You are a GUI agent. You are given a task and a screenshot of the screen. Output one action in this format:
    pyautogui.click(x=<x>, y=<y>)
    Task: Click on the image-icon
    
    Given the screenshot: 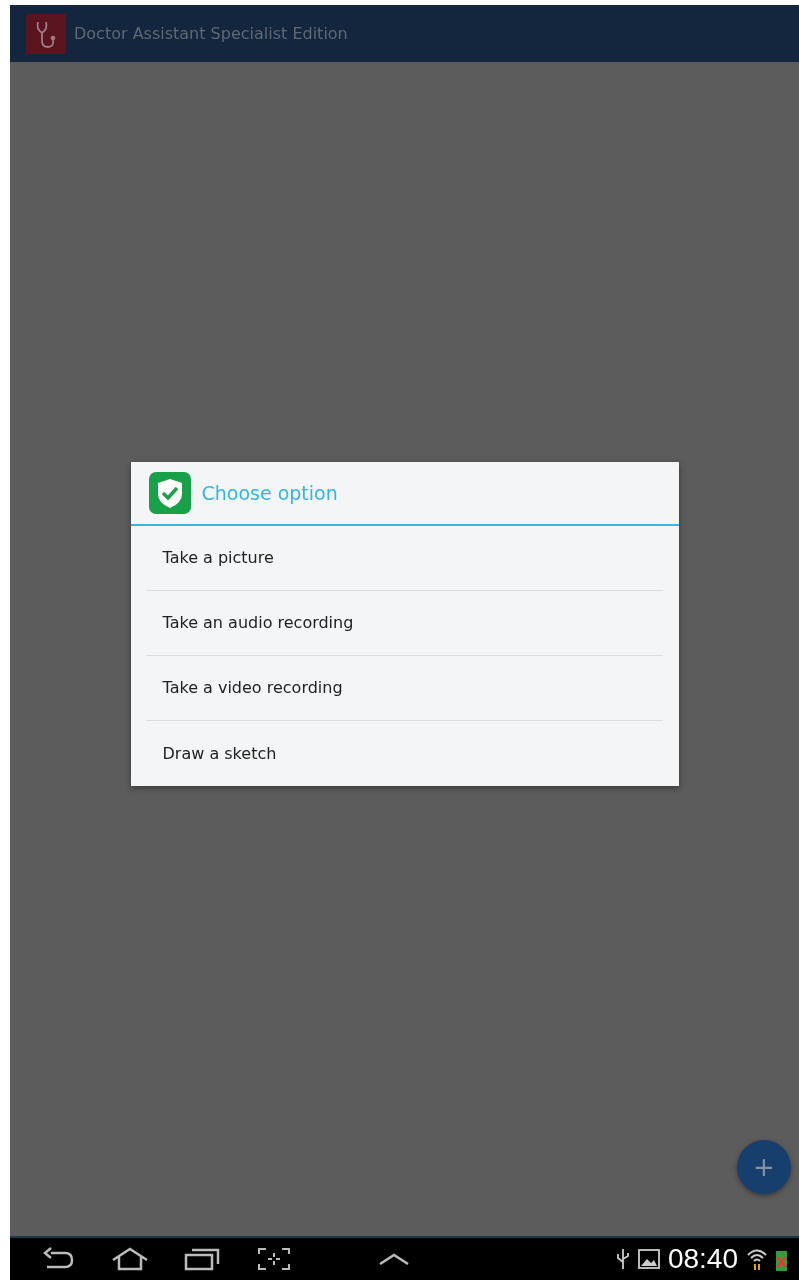 What is the action you would take?
    pyautogui.click(x=648, y=1259)
    